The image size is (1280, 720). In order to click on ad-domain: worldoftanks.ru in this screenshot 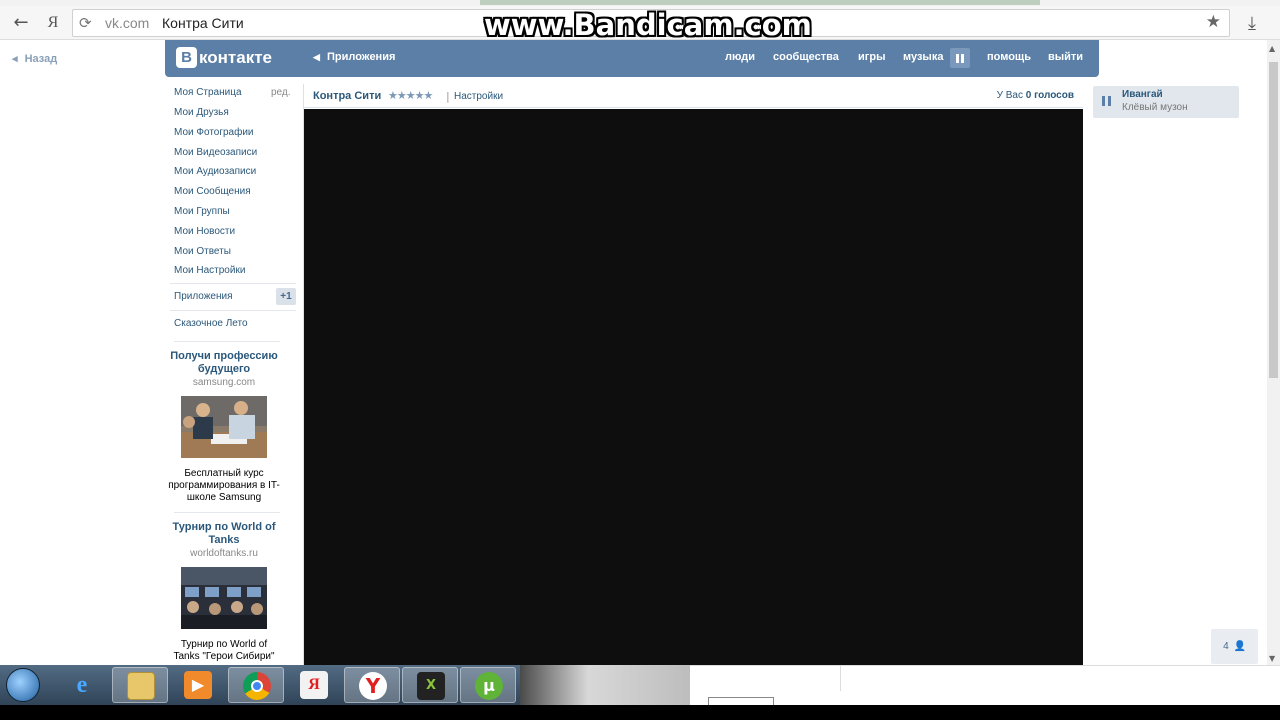, I will do `click(224, 553)`.